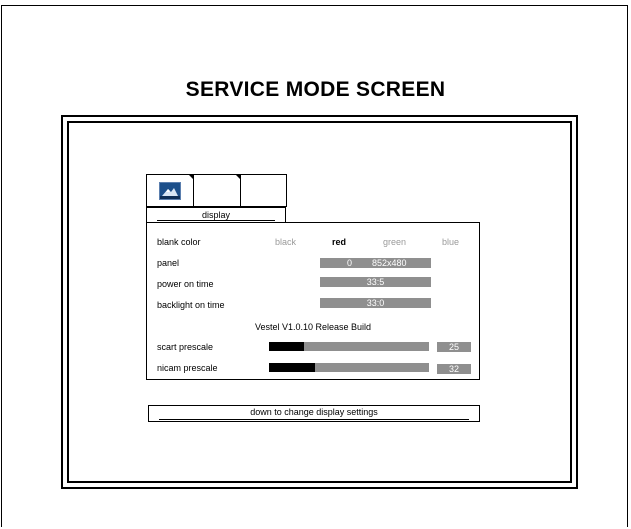  I want to click on nicam-prescale-value: 32, so click(454, 369).